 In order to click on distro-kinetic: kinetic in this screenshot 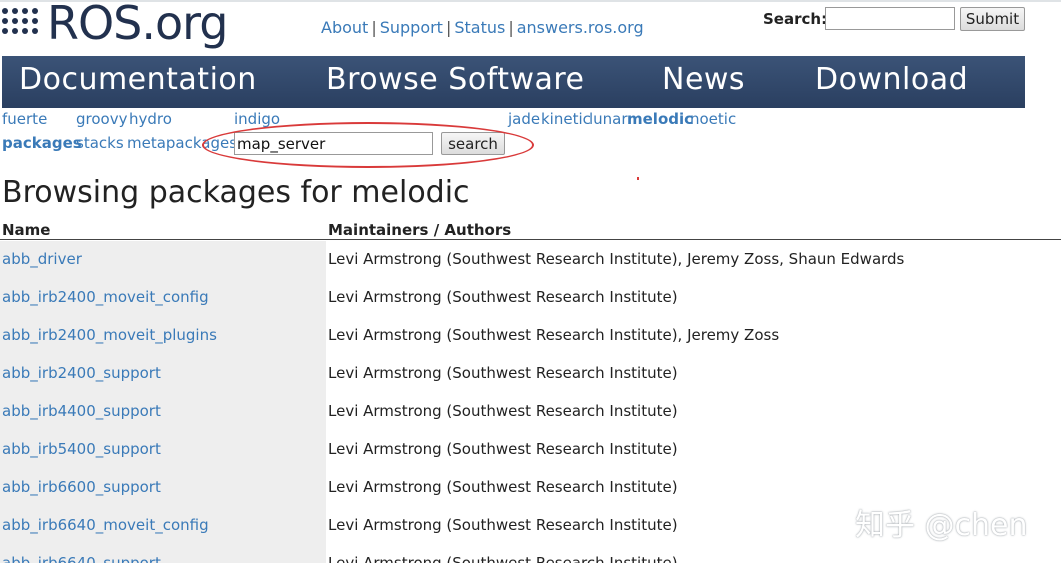, I will do `click(566, 119)`.